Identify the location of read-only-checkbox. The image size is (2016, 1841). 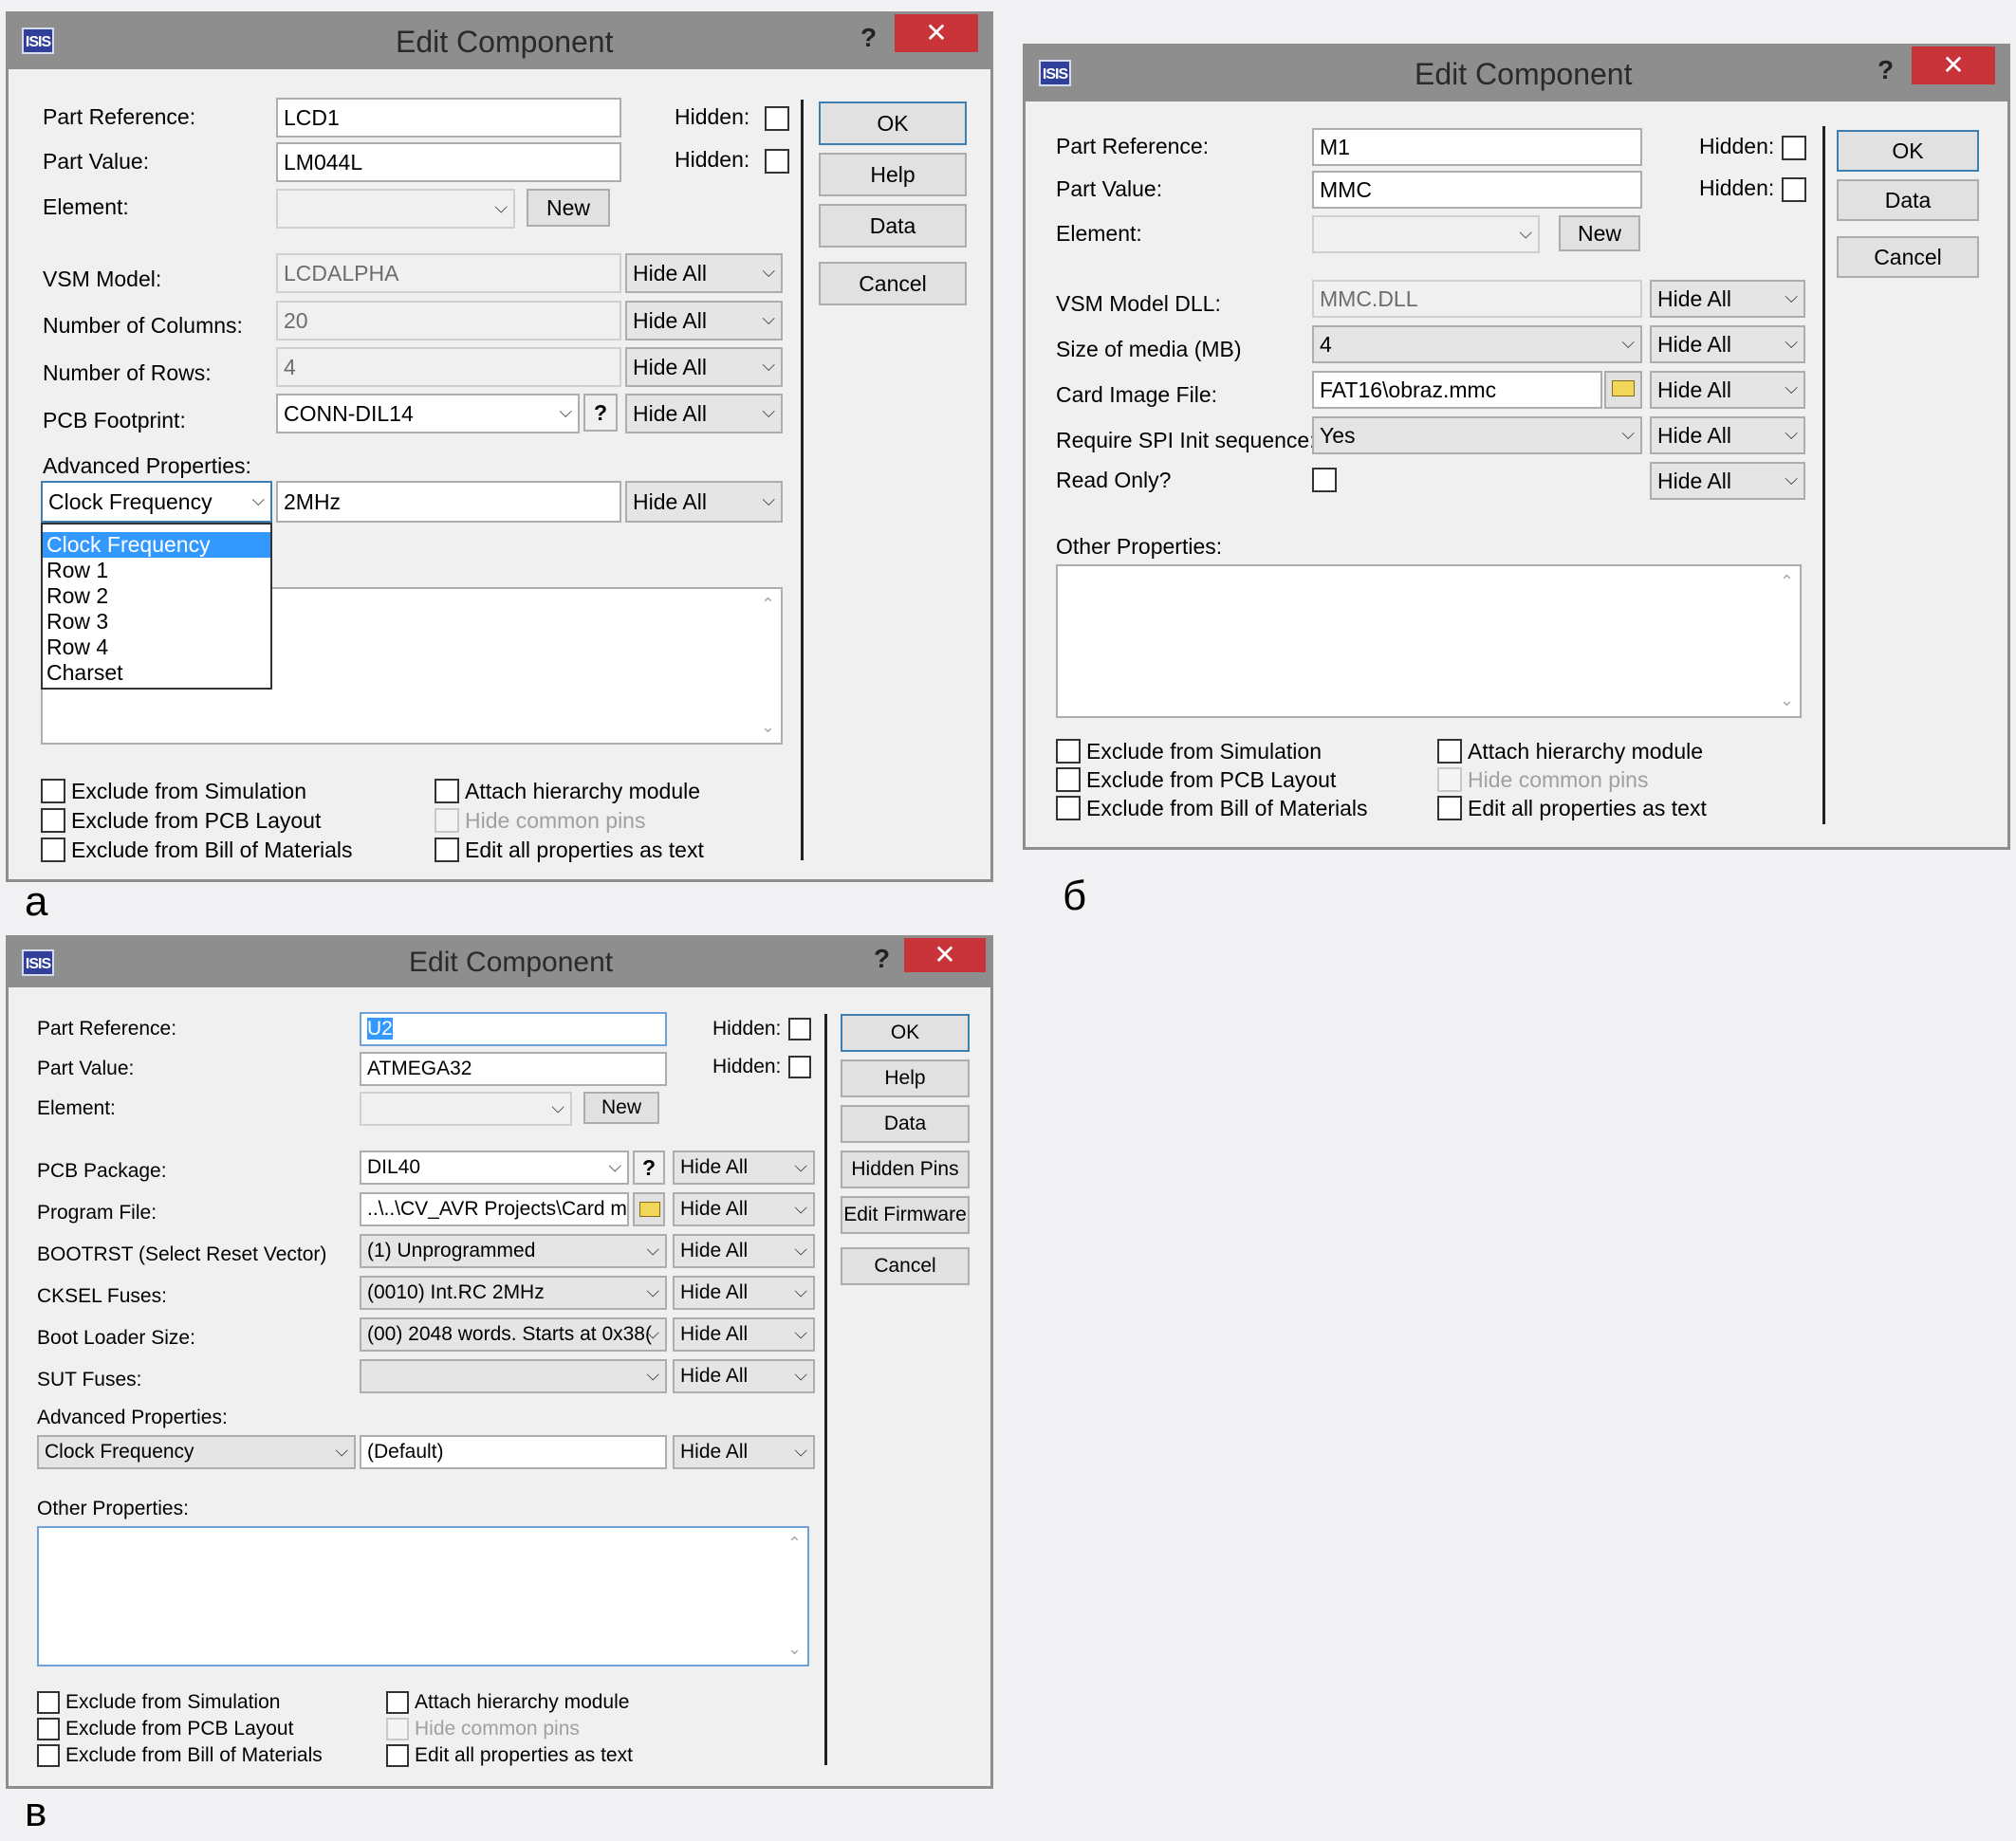
(1324, 480).